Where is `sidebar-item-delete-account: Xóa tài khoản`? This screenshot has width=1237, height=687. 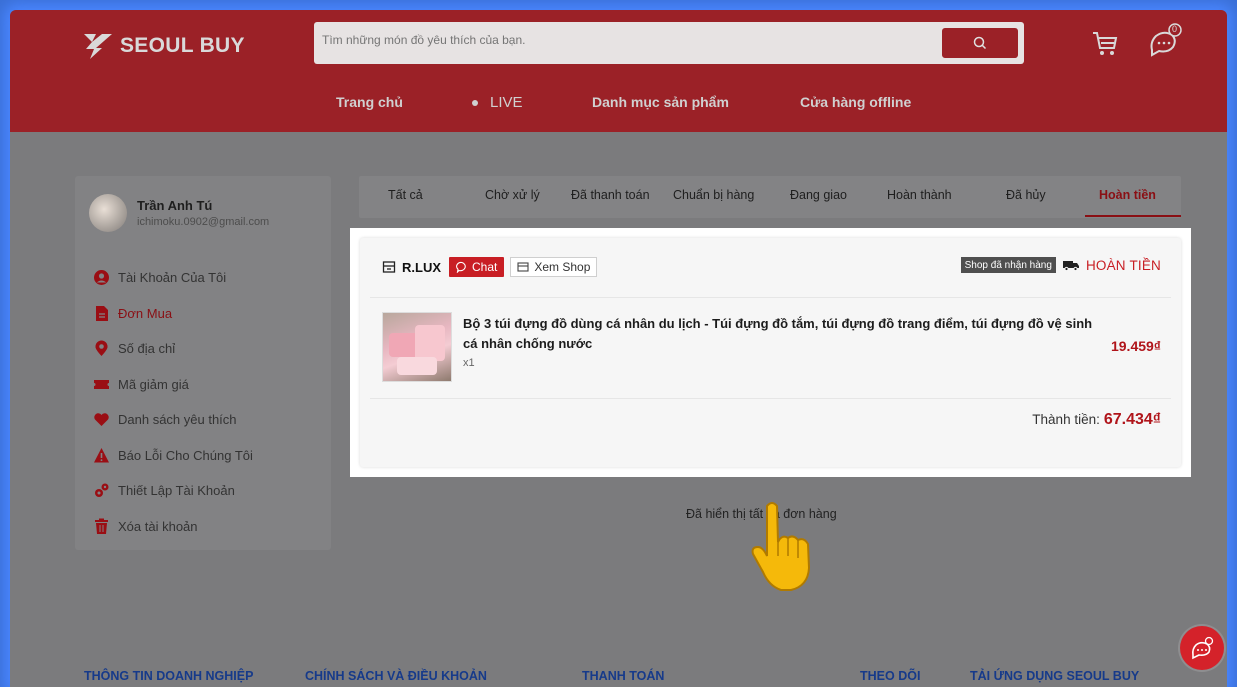 sidebar-item-delete-account: Xóa tài khoản is located at coordinates (173, 527).